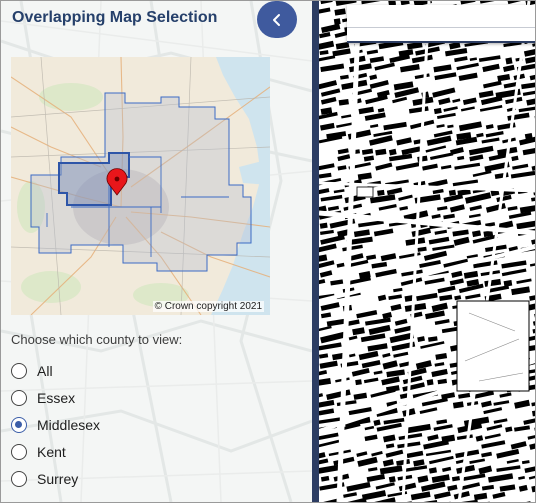  I want to click on radio-option-kent: Kent, so click(38, 452).